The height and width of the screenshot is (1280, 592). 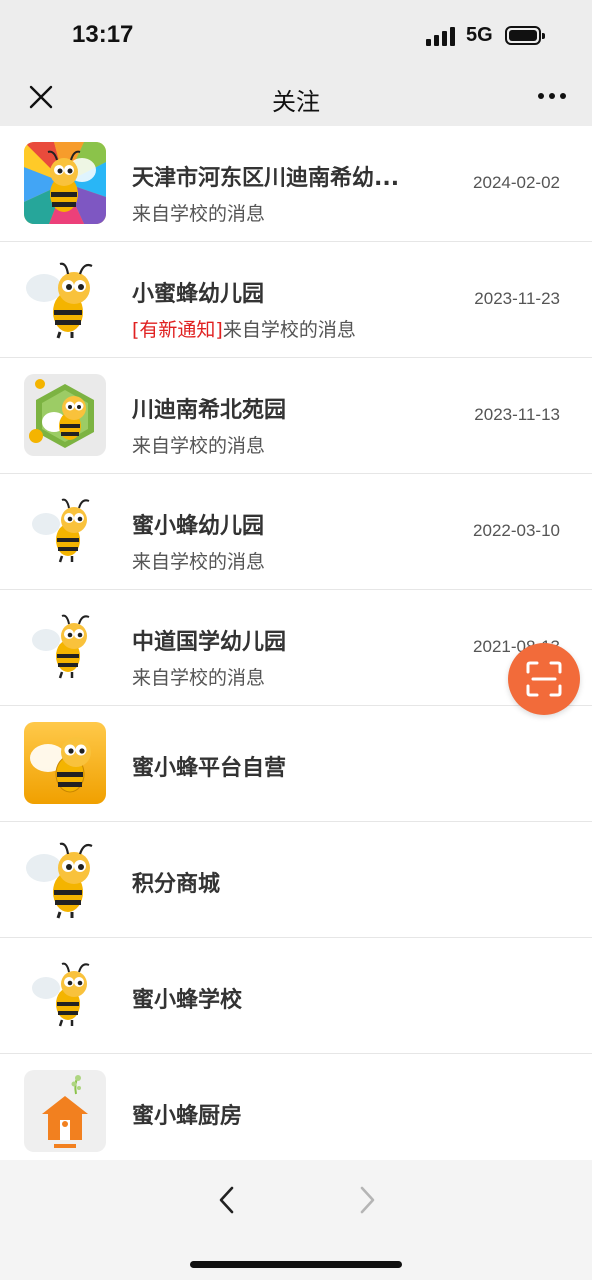 I want to click on nav-bar: 关注, so click(x=296, y=98).